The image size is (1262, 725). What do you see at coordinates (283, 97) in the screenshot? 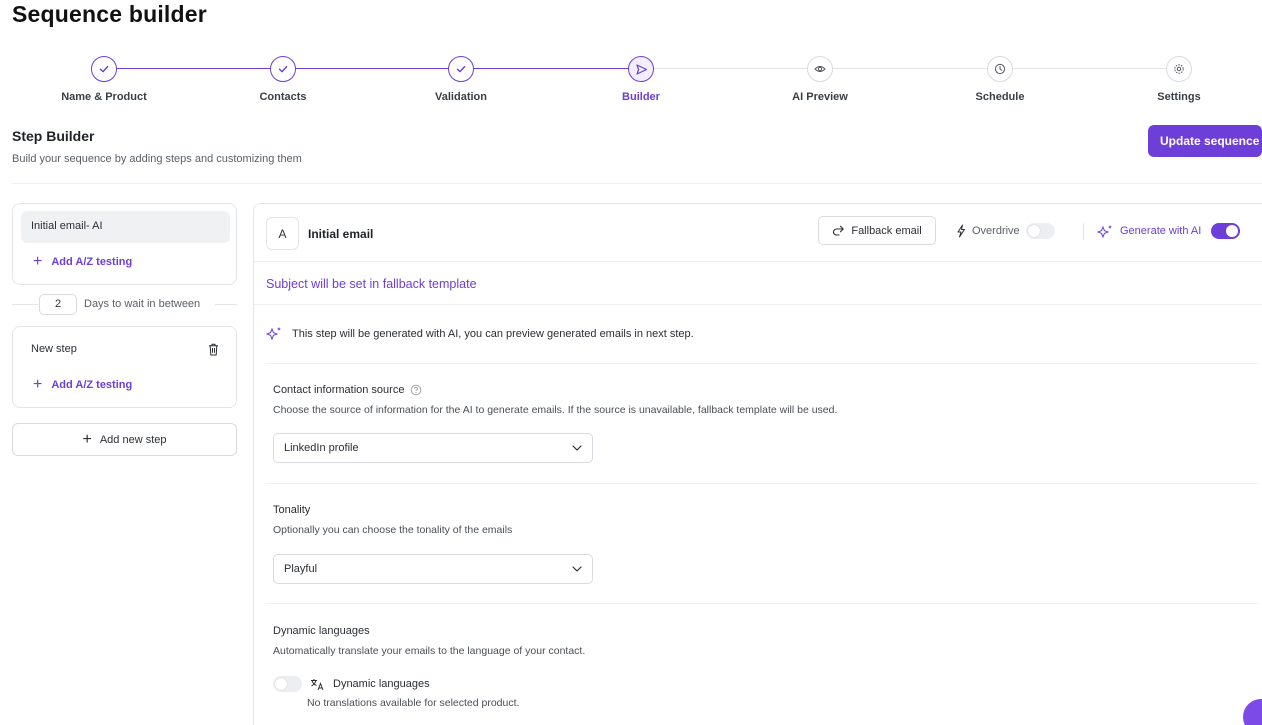
I see `step-label: Contacts` at bounding box center [283, 97].